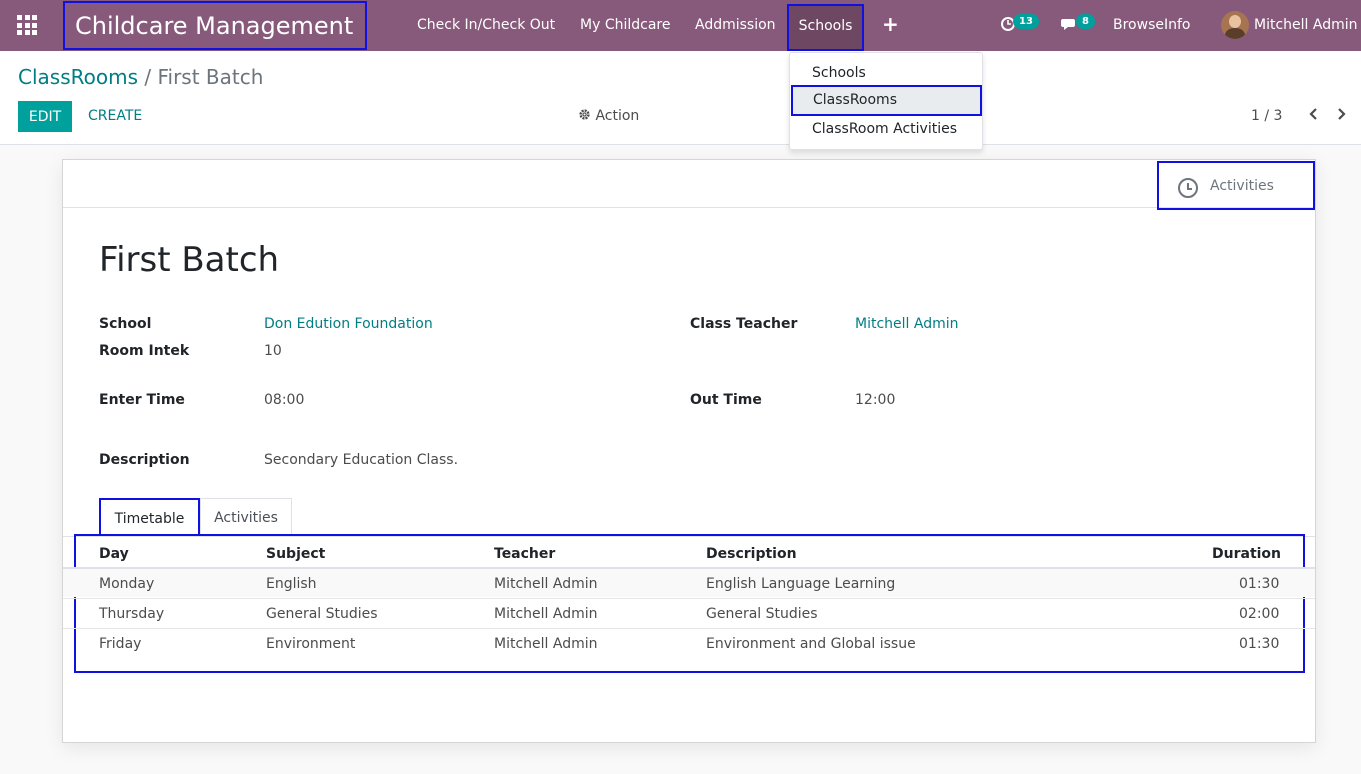 This screenshot has width=1361, height=774. I want to click on edit-button: EDIT, so click(45, 116).